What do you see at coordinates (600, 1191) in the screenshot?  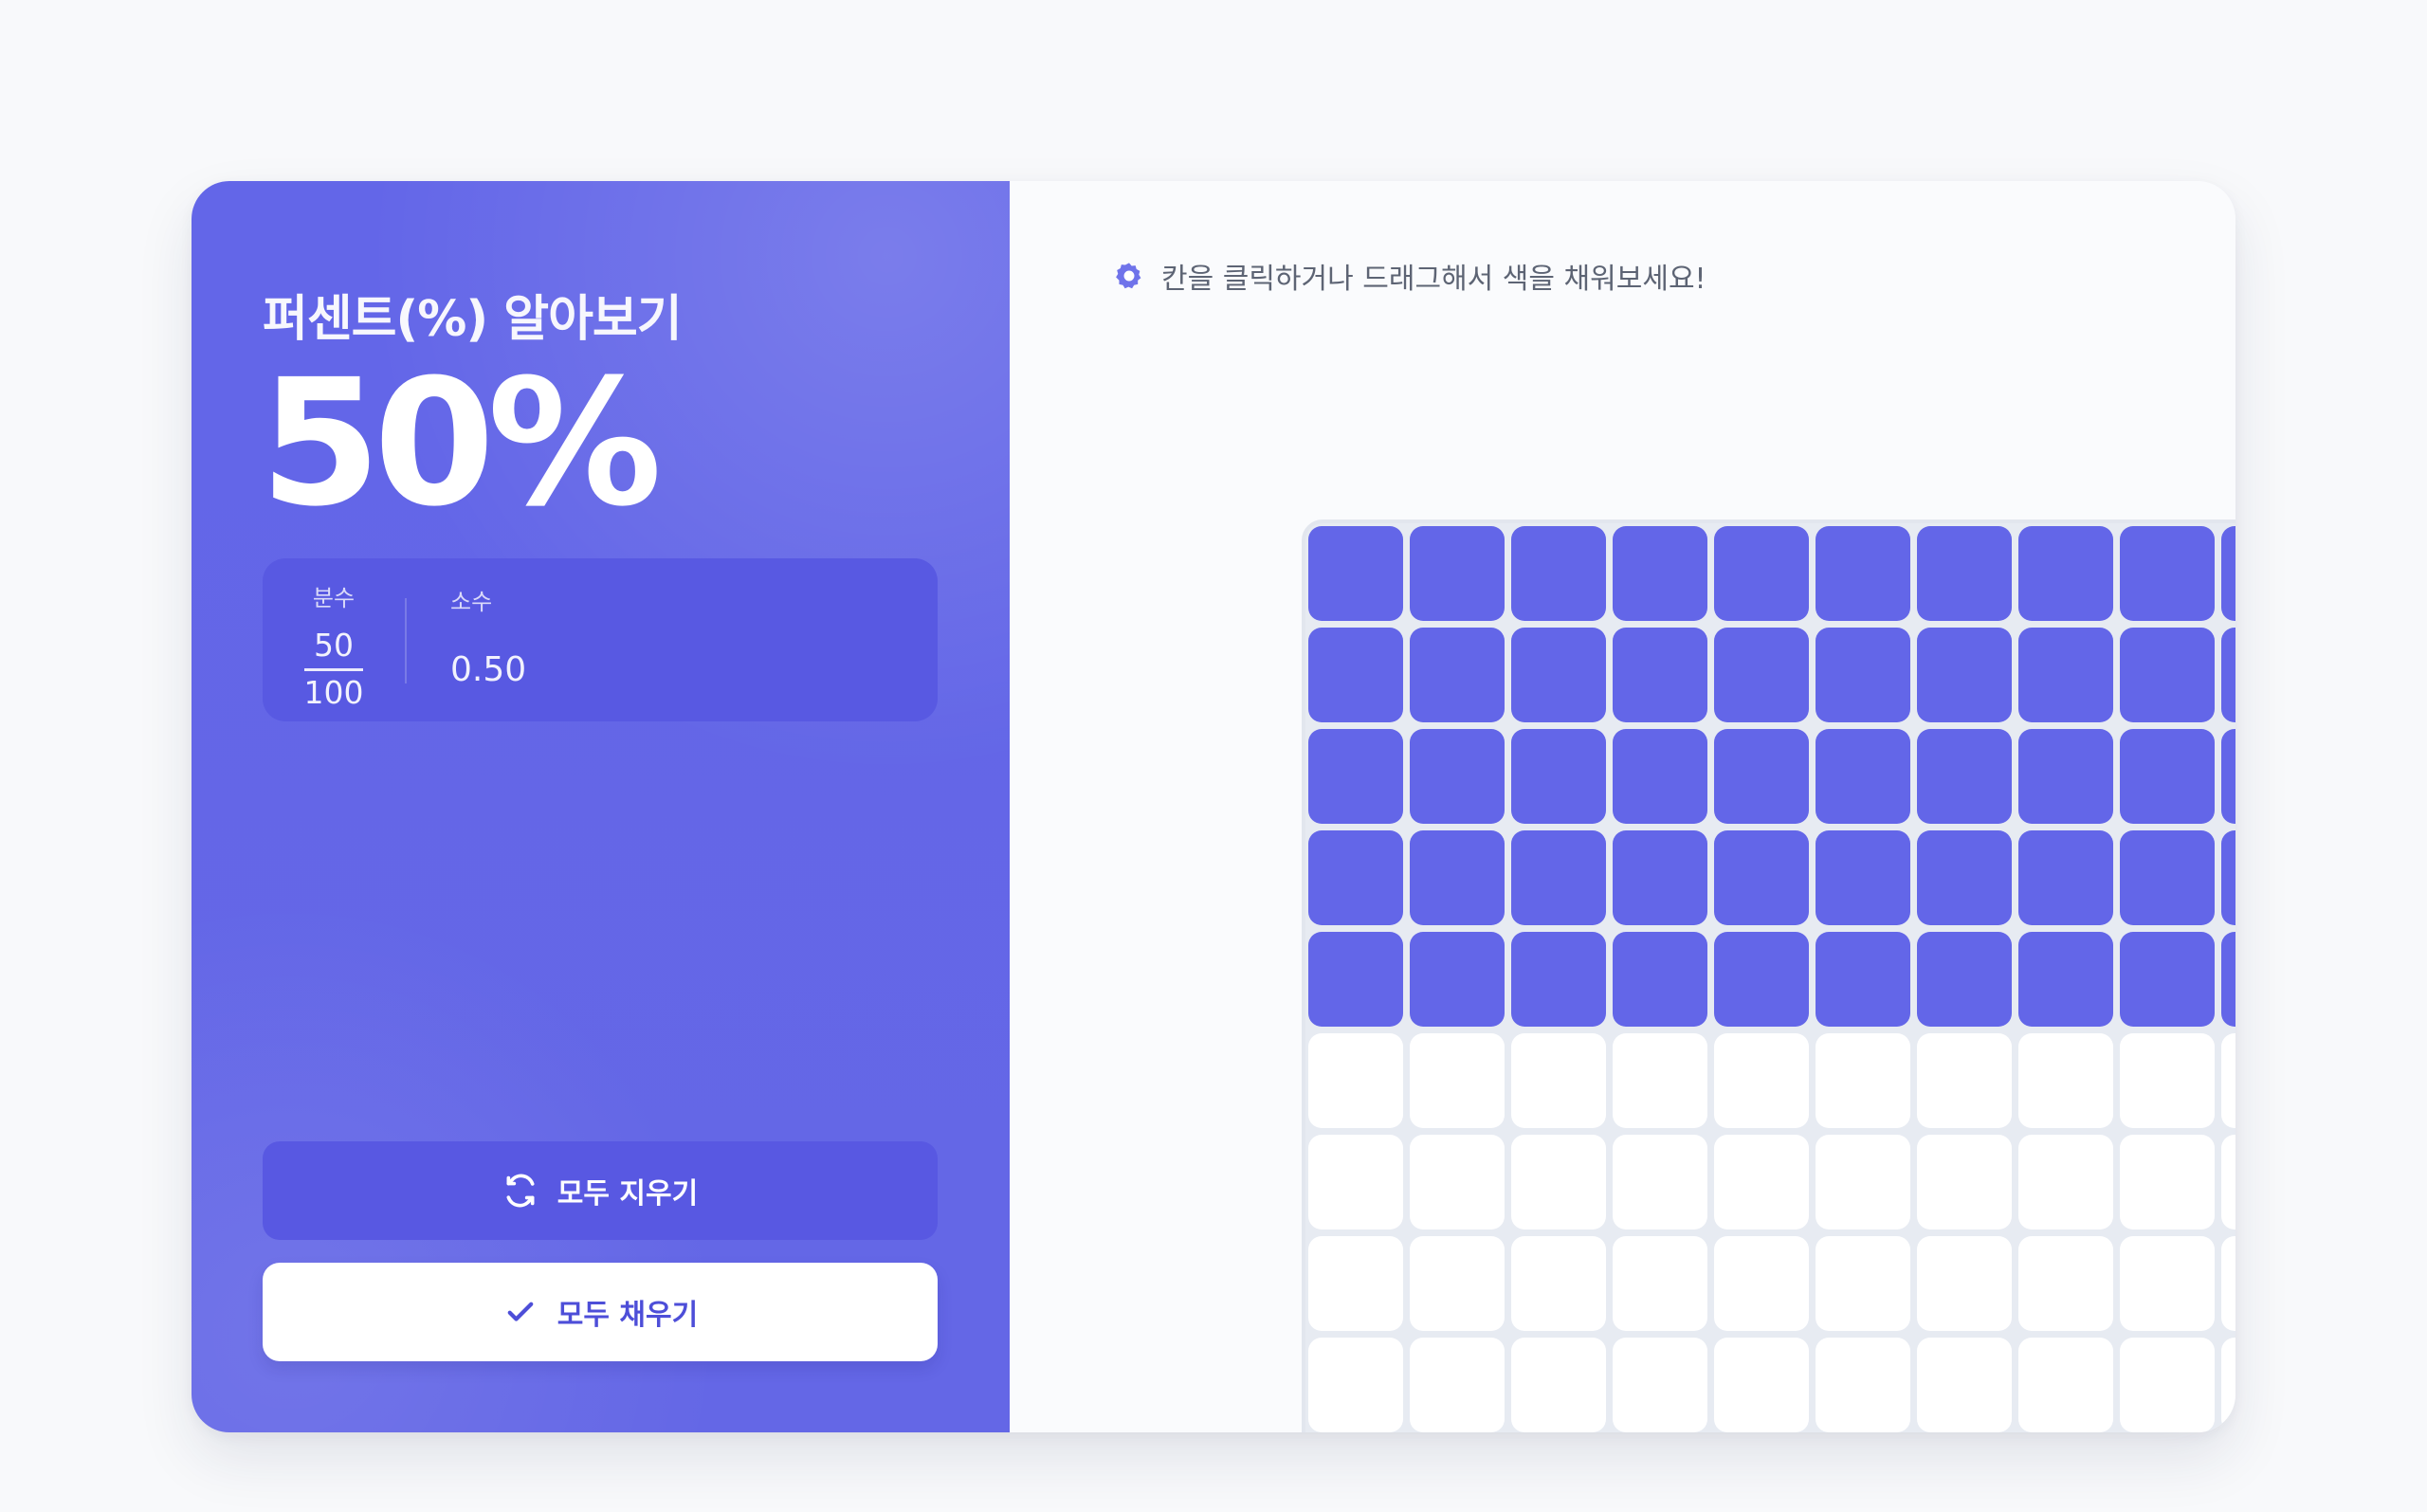 I see `clear-all-button: 모두 지우기` at bounding box center [600, 1191].